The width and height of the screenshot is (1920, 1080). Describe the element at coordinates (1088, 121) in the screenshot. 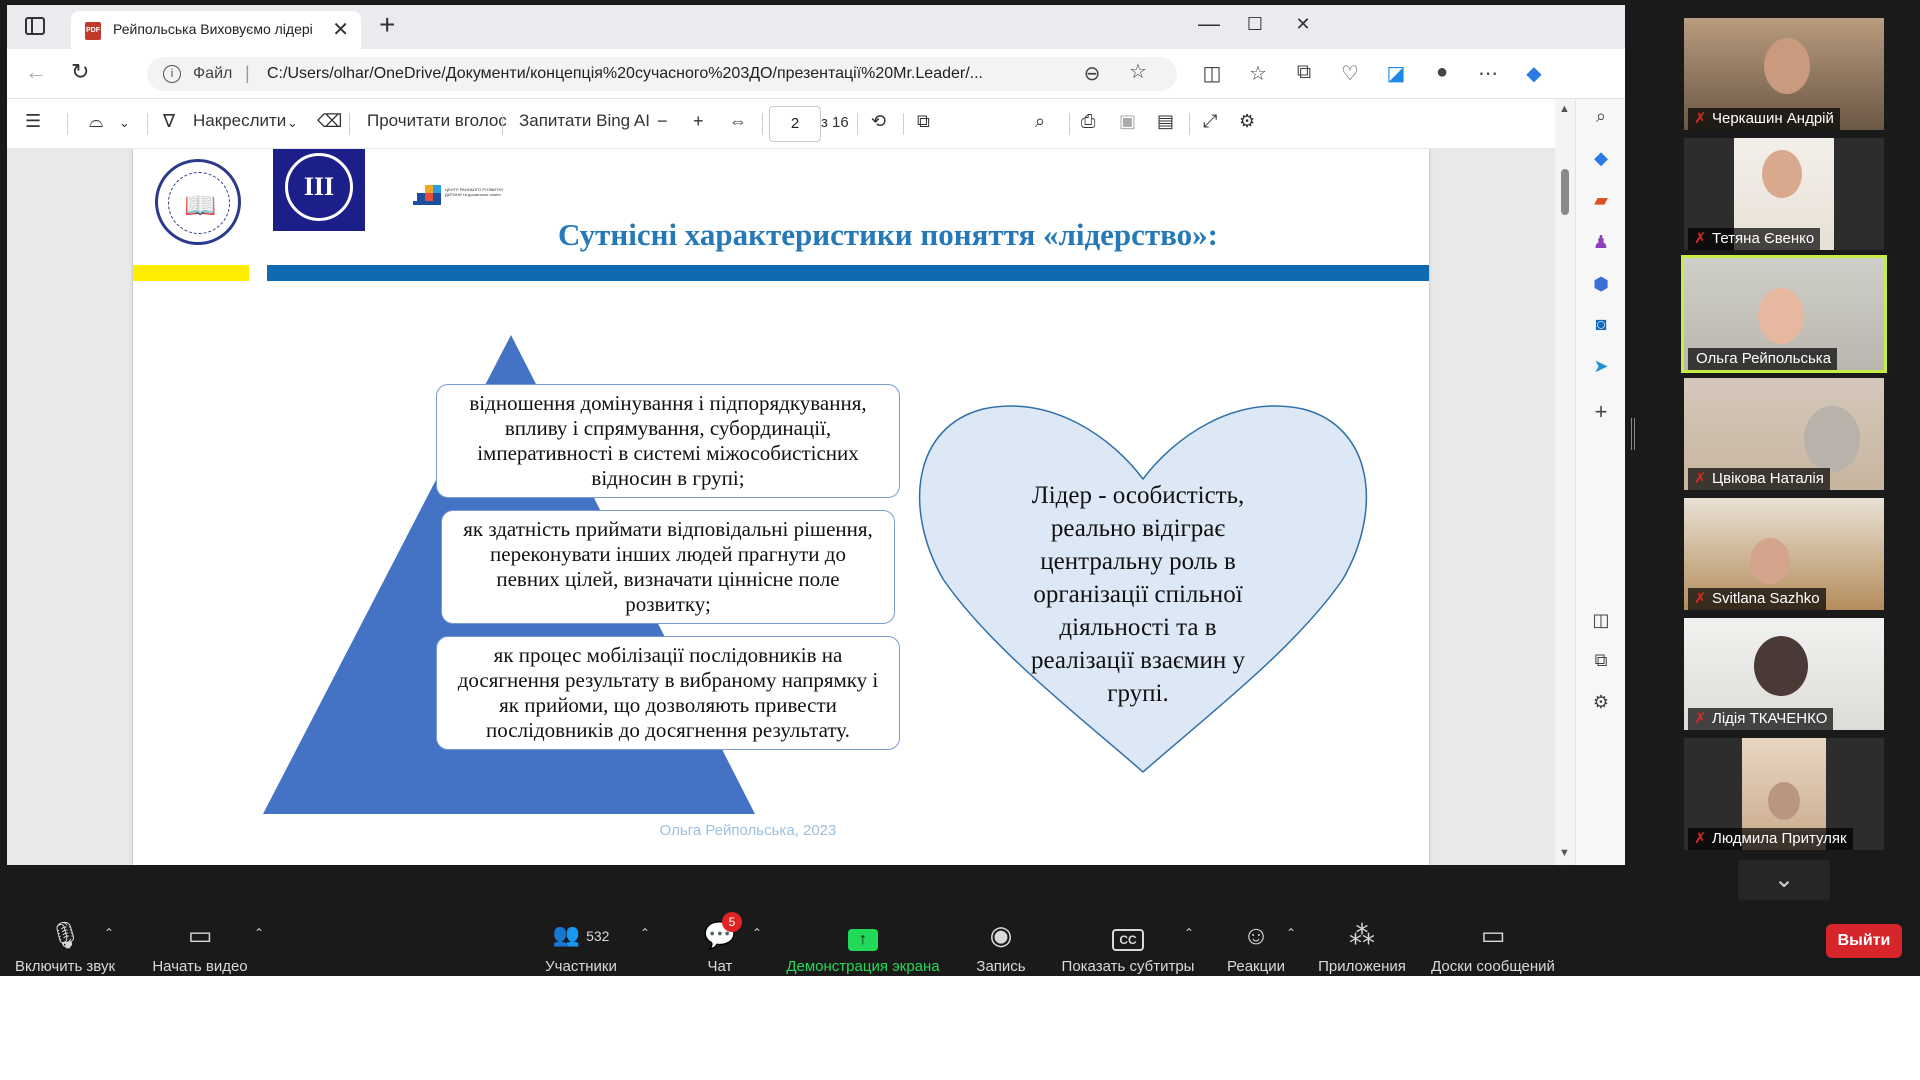

I see `print-icon: ⎙` at that location.